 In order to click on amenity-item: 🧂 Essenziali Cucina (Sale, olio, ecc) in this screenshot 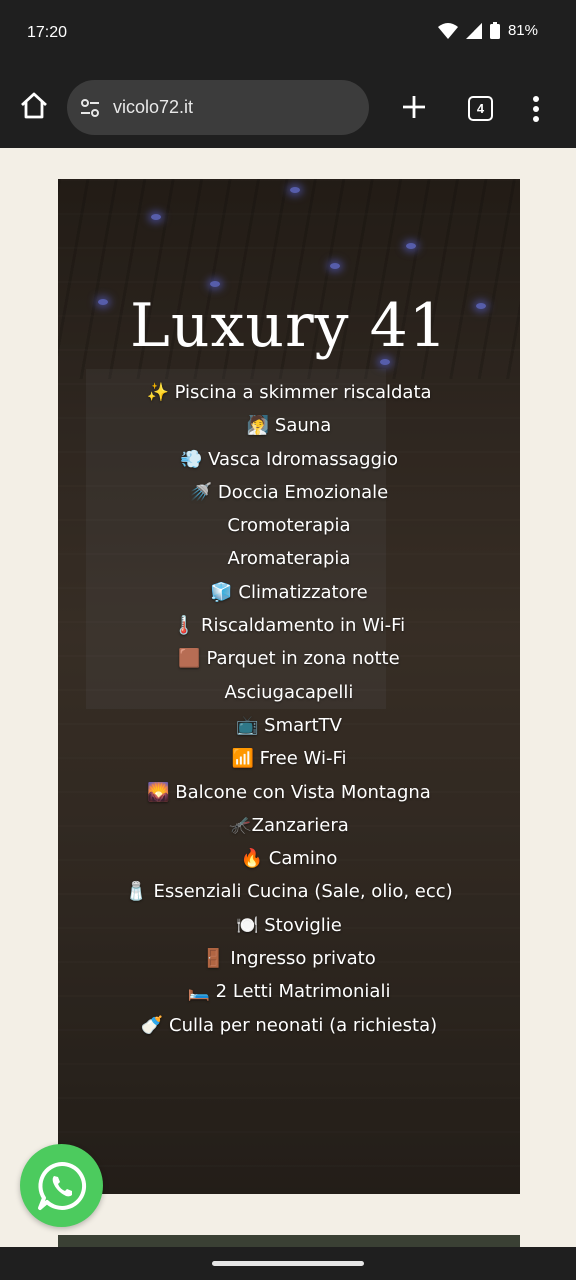, I will do `click(289, 892)`.